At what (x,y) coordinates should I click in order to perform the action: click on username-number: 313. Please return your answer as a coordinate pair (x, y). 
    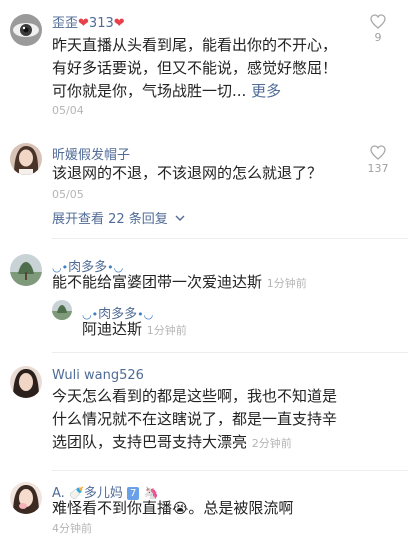
    Looking at the image, I should click on (101, 23).